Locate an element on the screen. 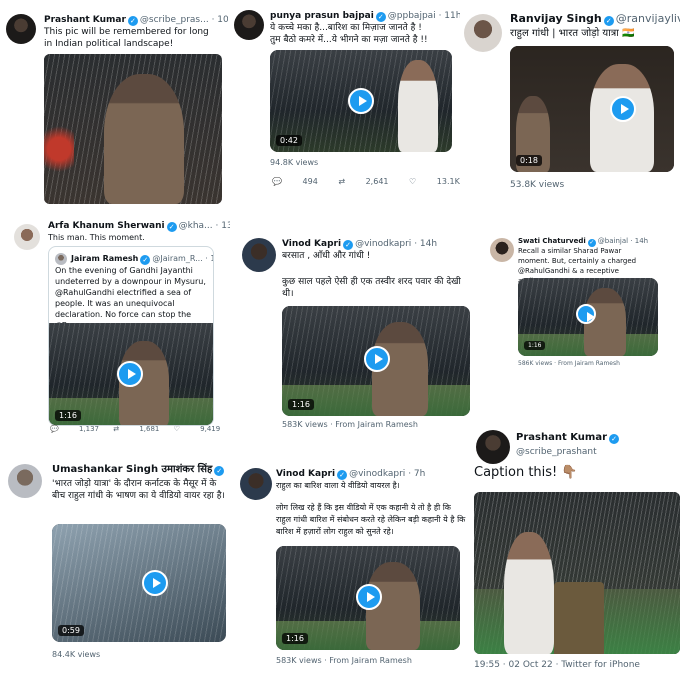 This screenshot has height=680, width=680. reply-button: 💬 494 is located at coordinates (295, 181).